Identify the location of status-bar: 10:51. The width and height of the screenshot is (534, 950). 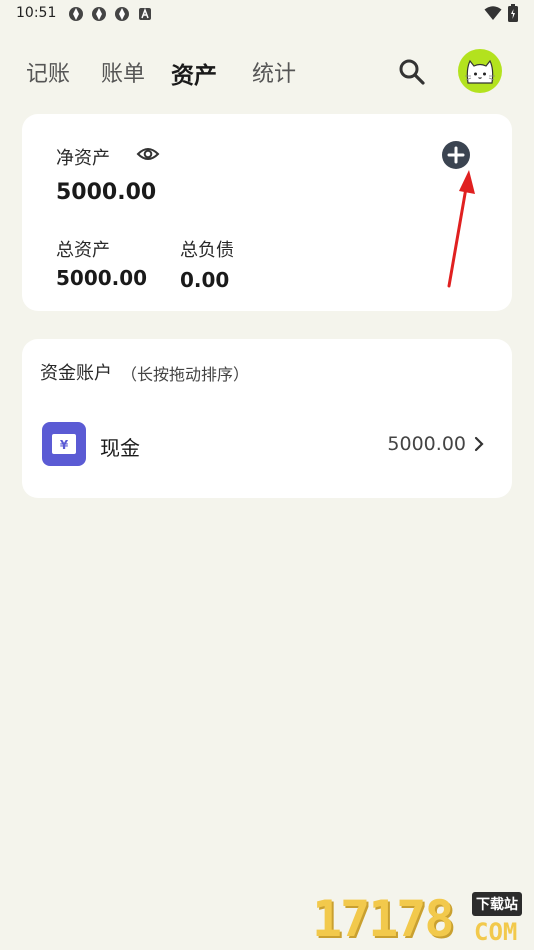
(267, 15).